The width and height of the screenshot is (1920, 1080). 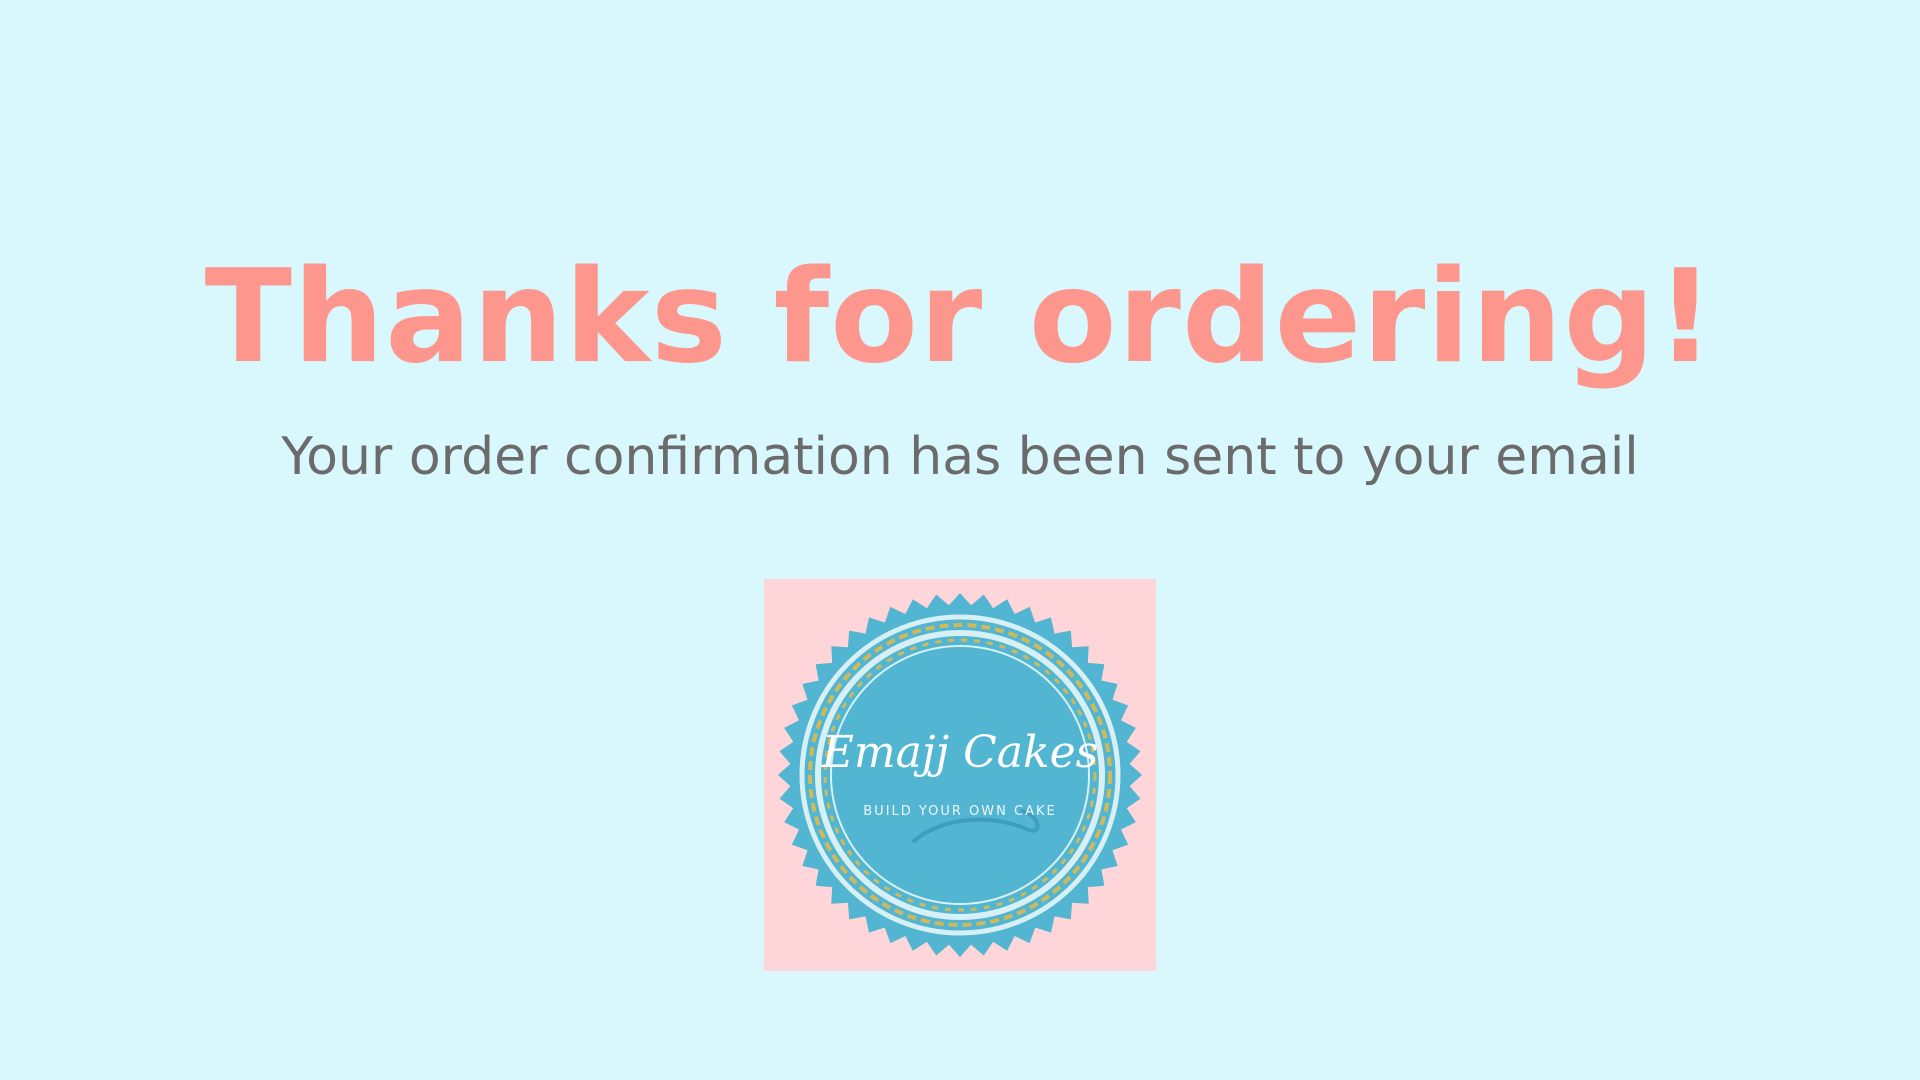 What do you see at coordinates (960, 752) in the screenshot?
I see `logo-brand-name: Emajj Cakes` at bounding box center [960, 752].